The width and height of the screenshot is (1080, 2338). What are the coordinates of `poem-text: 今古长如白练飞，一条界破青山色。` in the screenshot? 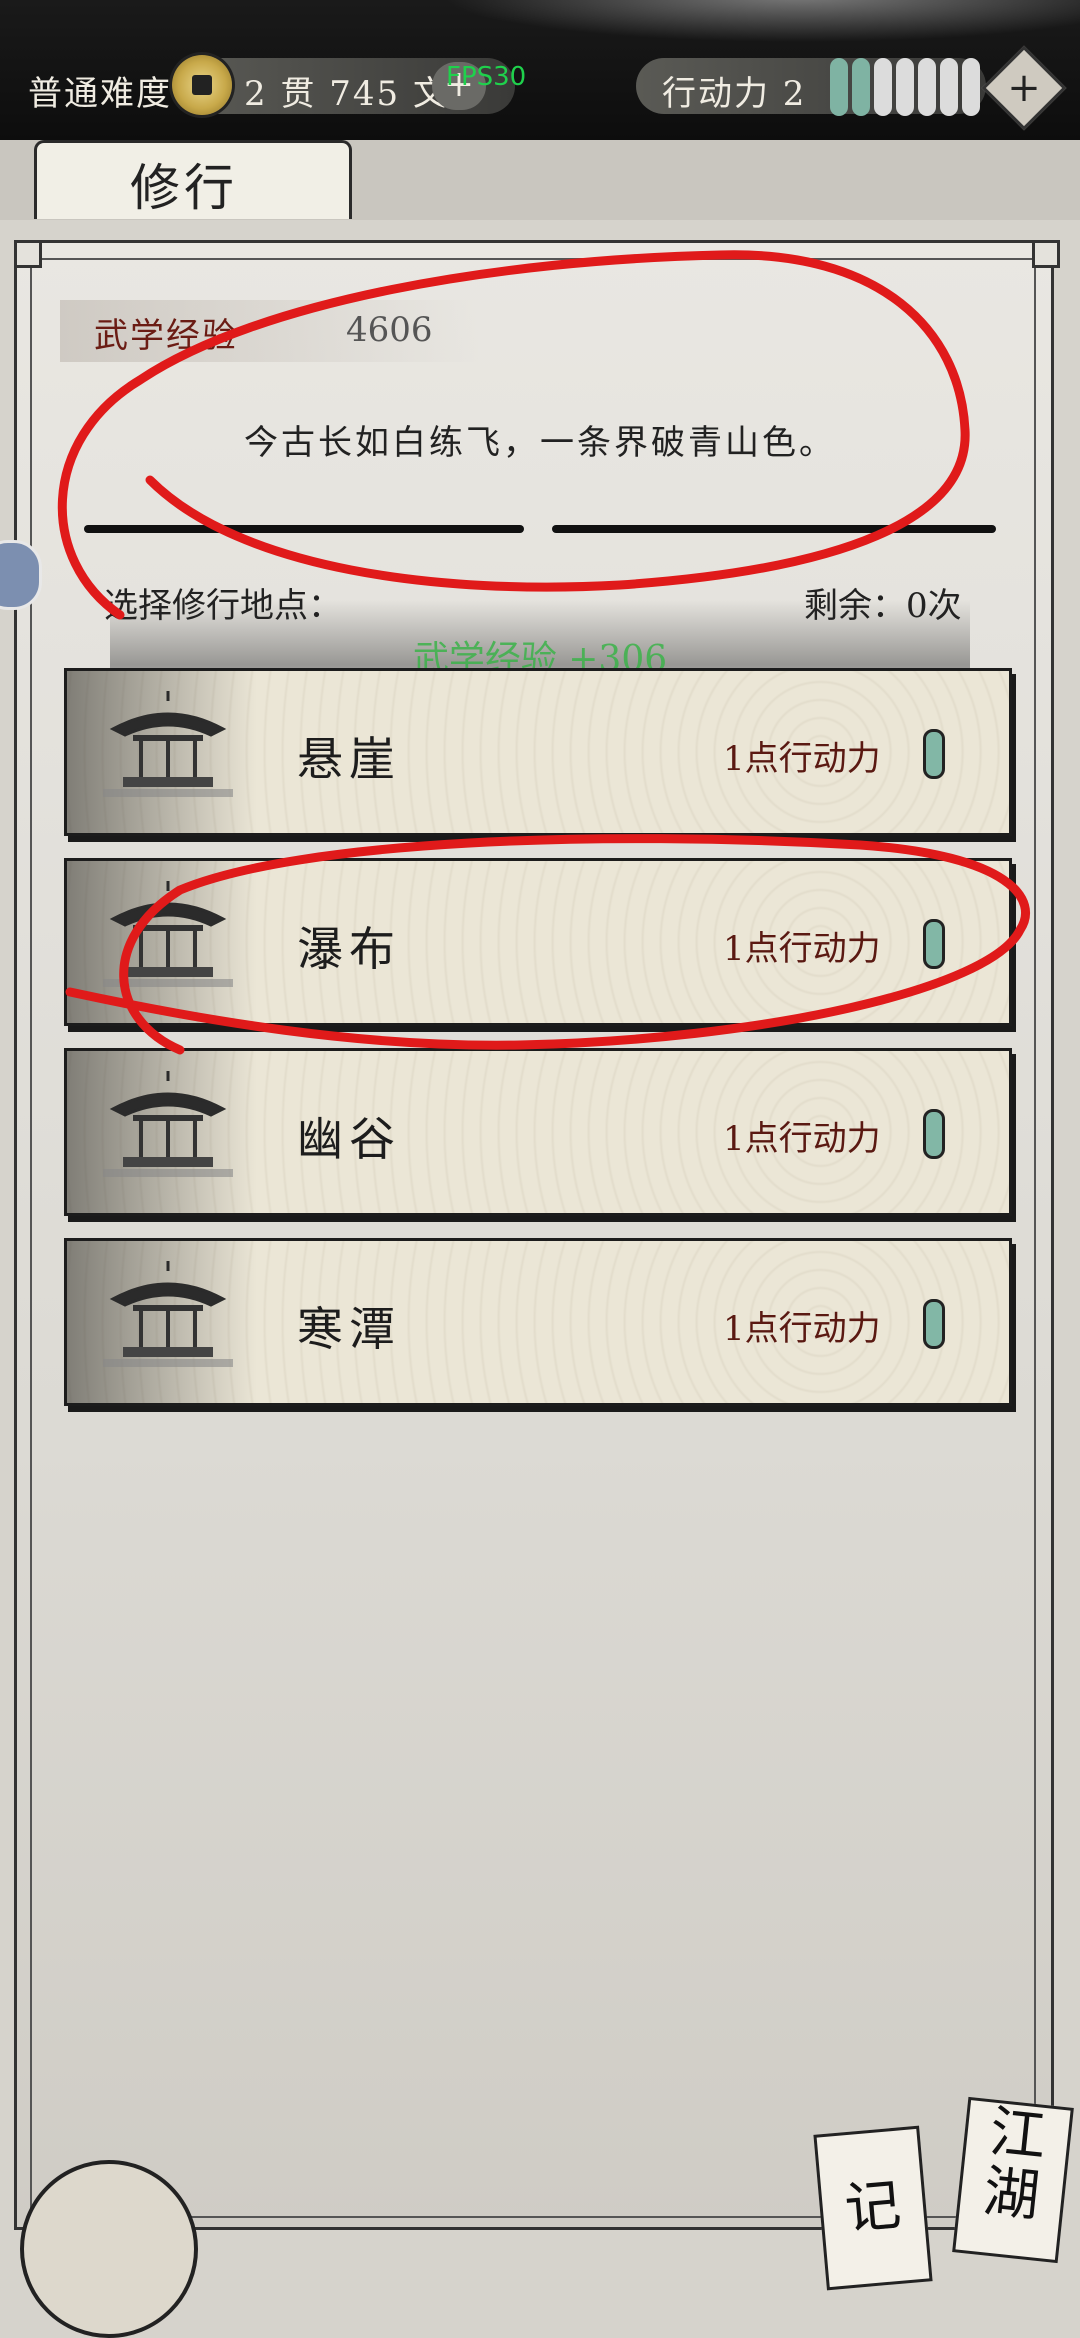 It's located at (540, 443).